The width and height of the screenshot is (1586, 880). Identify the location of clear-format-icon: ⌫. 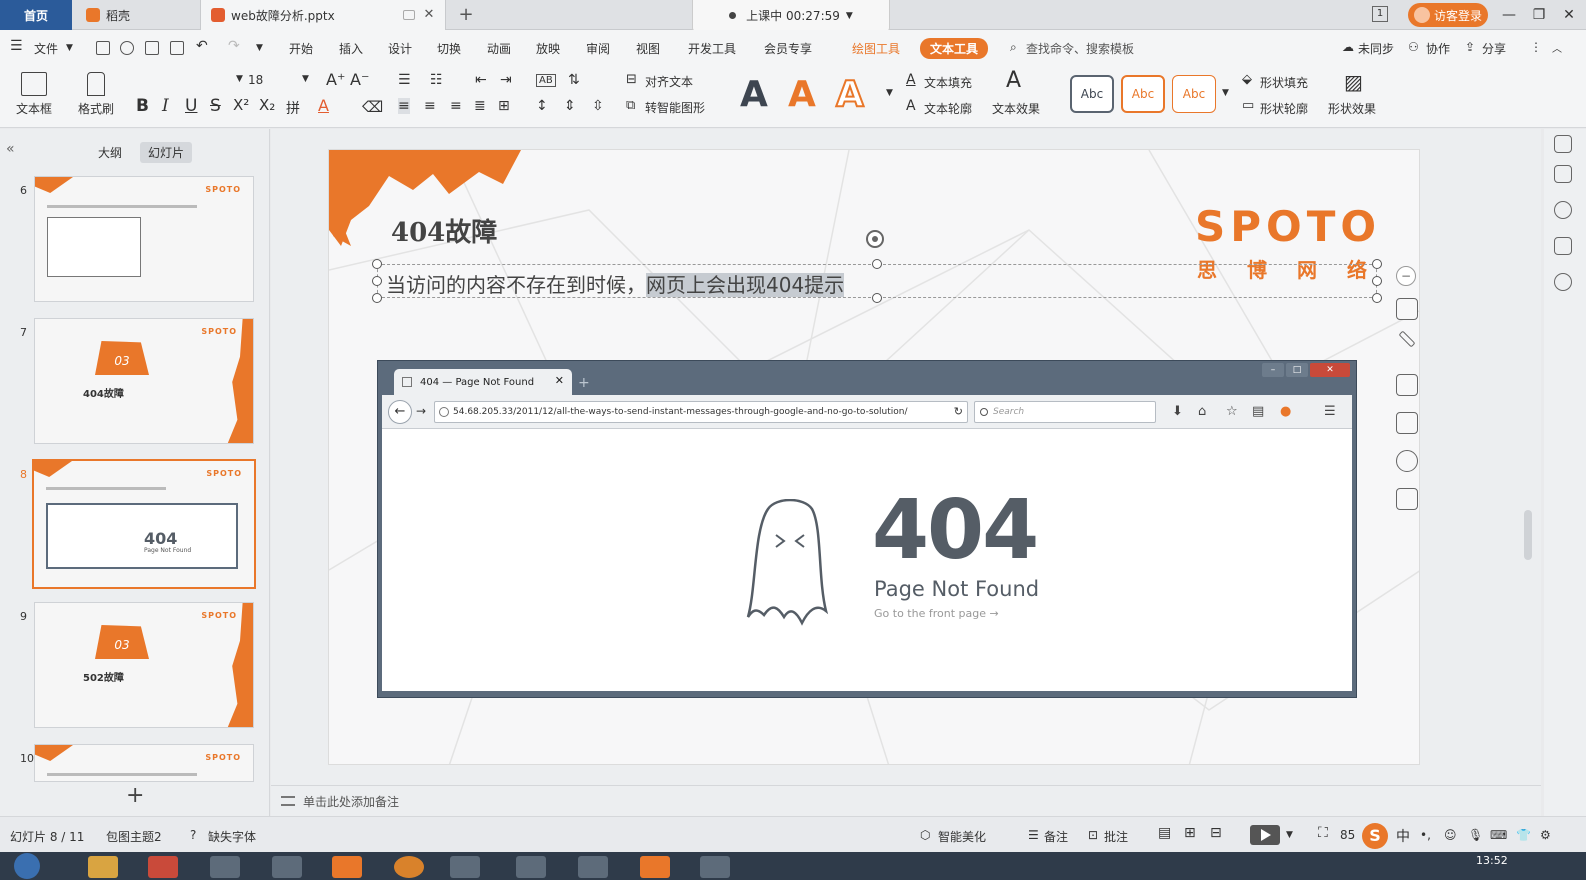
(372, 107).